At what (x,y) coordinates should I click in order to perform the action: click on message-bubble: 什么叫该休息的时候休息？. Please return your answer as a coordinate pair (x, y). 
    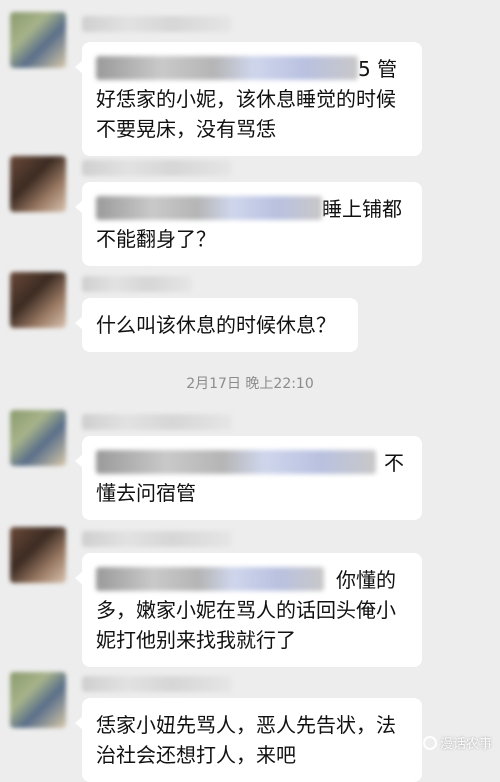
    Looking at the image, I should click on (216, 325).